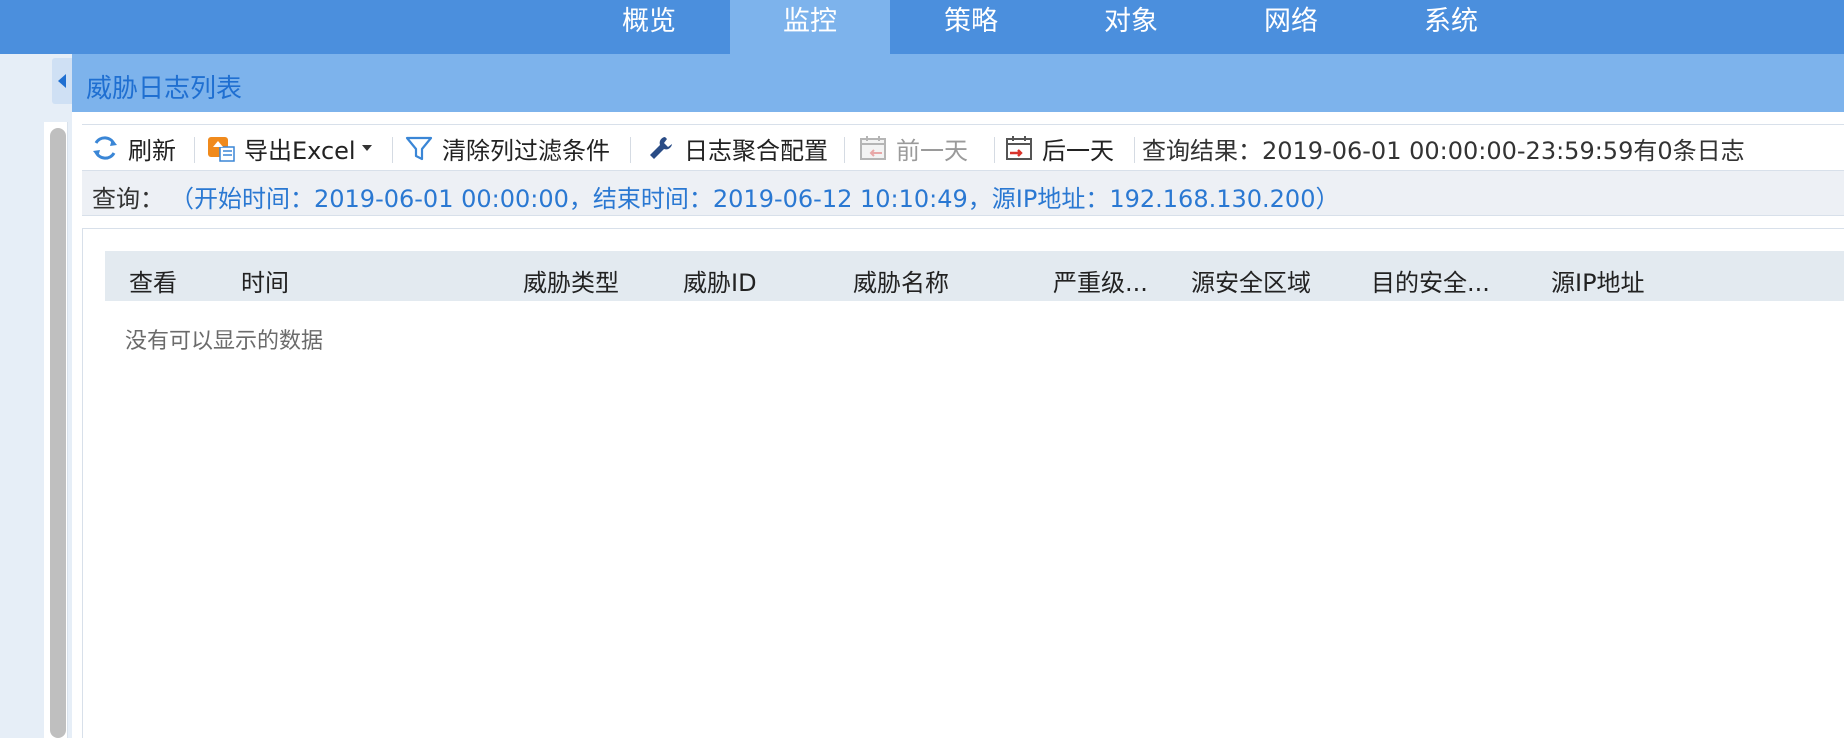  What do you see at coordinates (300, 150) in the screenshot?
I see `export-excel-label: 导出Excel` at bounding box center [300, 150].